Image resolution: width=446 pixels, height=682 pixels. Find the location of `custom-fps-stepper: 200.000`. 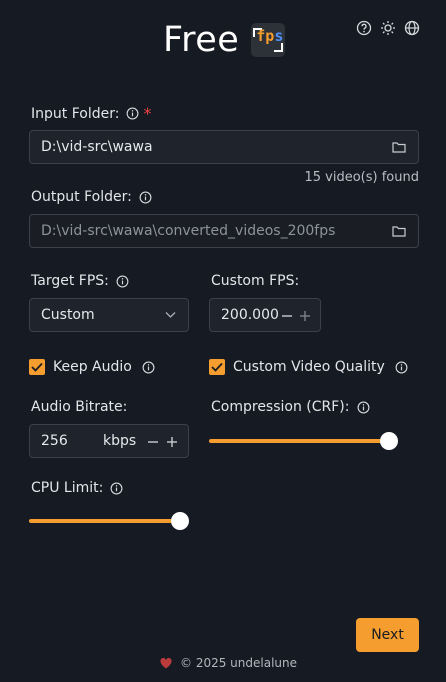

custom-fps-stepper: 200.000 is located at coordinates (265, 315).